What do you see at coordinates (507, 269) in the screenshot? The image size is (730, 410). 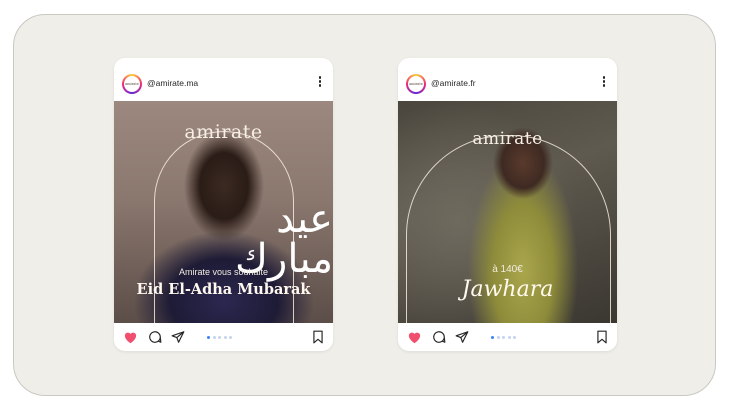 I see `price-label: à 140€` at bounding box center [507, 269].